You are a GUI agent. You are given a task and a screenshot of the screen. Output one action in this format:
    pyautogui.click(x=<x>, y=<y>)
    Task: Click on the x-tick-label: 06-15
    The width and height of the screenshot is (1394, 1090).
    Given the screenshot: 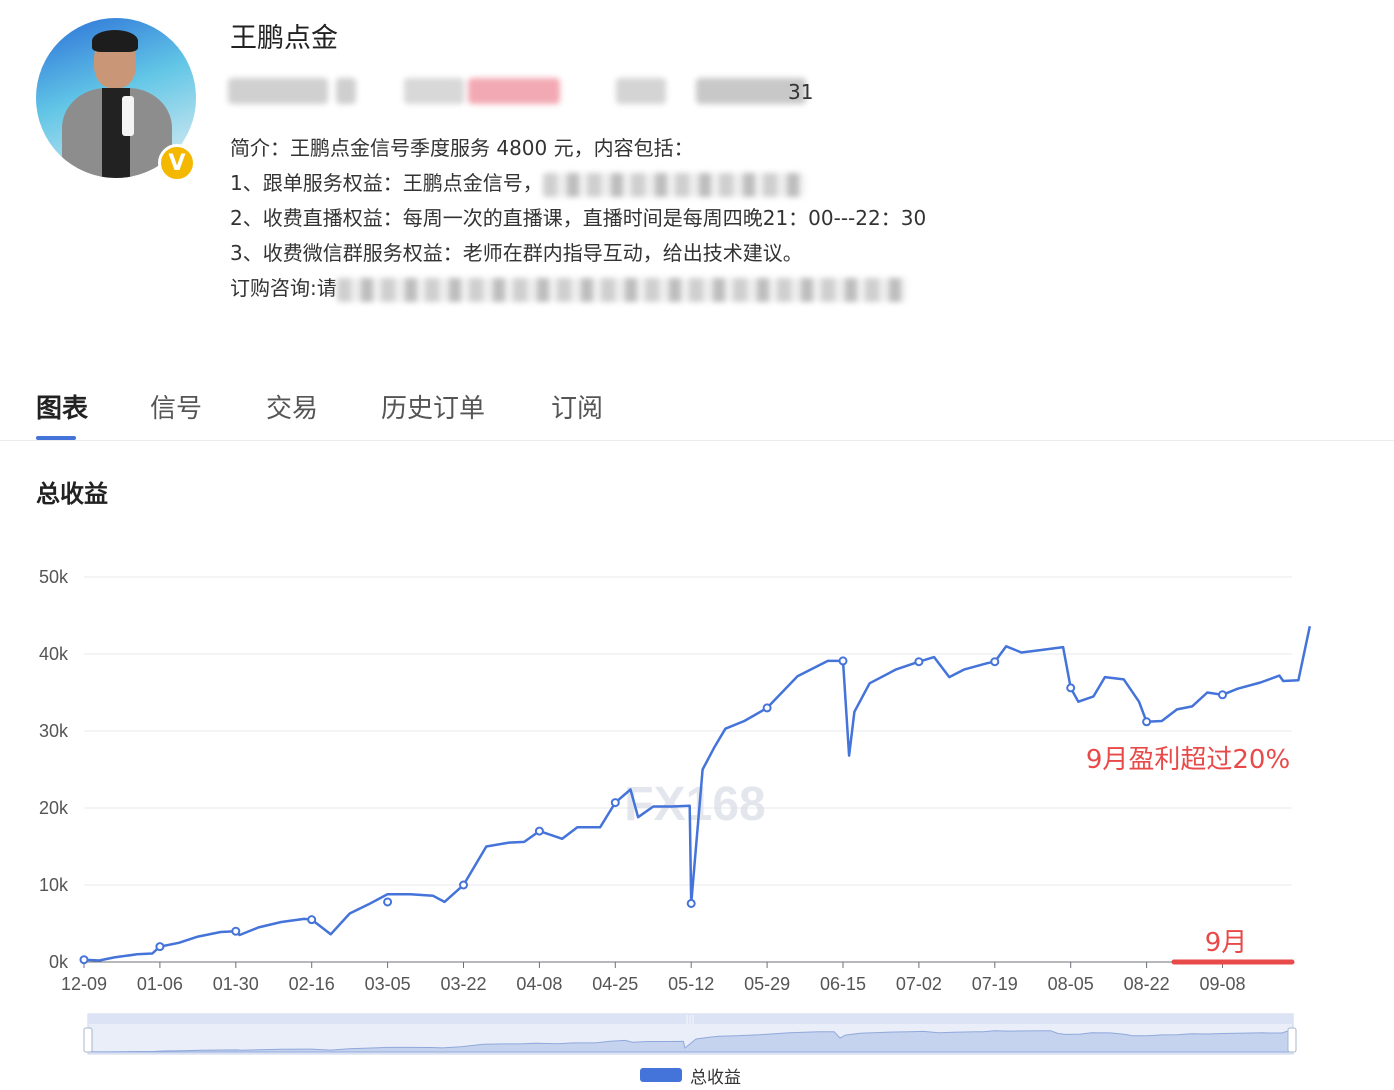 What is the action you would take?
    pyautogui.click(x=843, y=984)
    